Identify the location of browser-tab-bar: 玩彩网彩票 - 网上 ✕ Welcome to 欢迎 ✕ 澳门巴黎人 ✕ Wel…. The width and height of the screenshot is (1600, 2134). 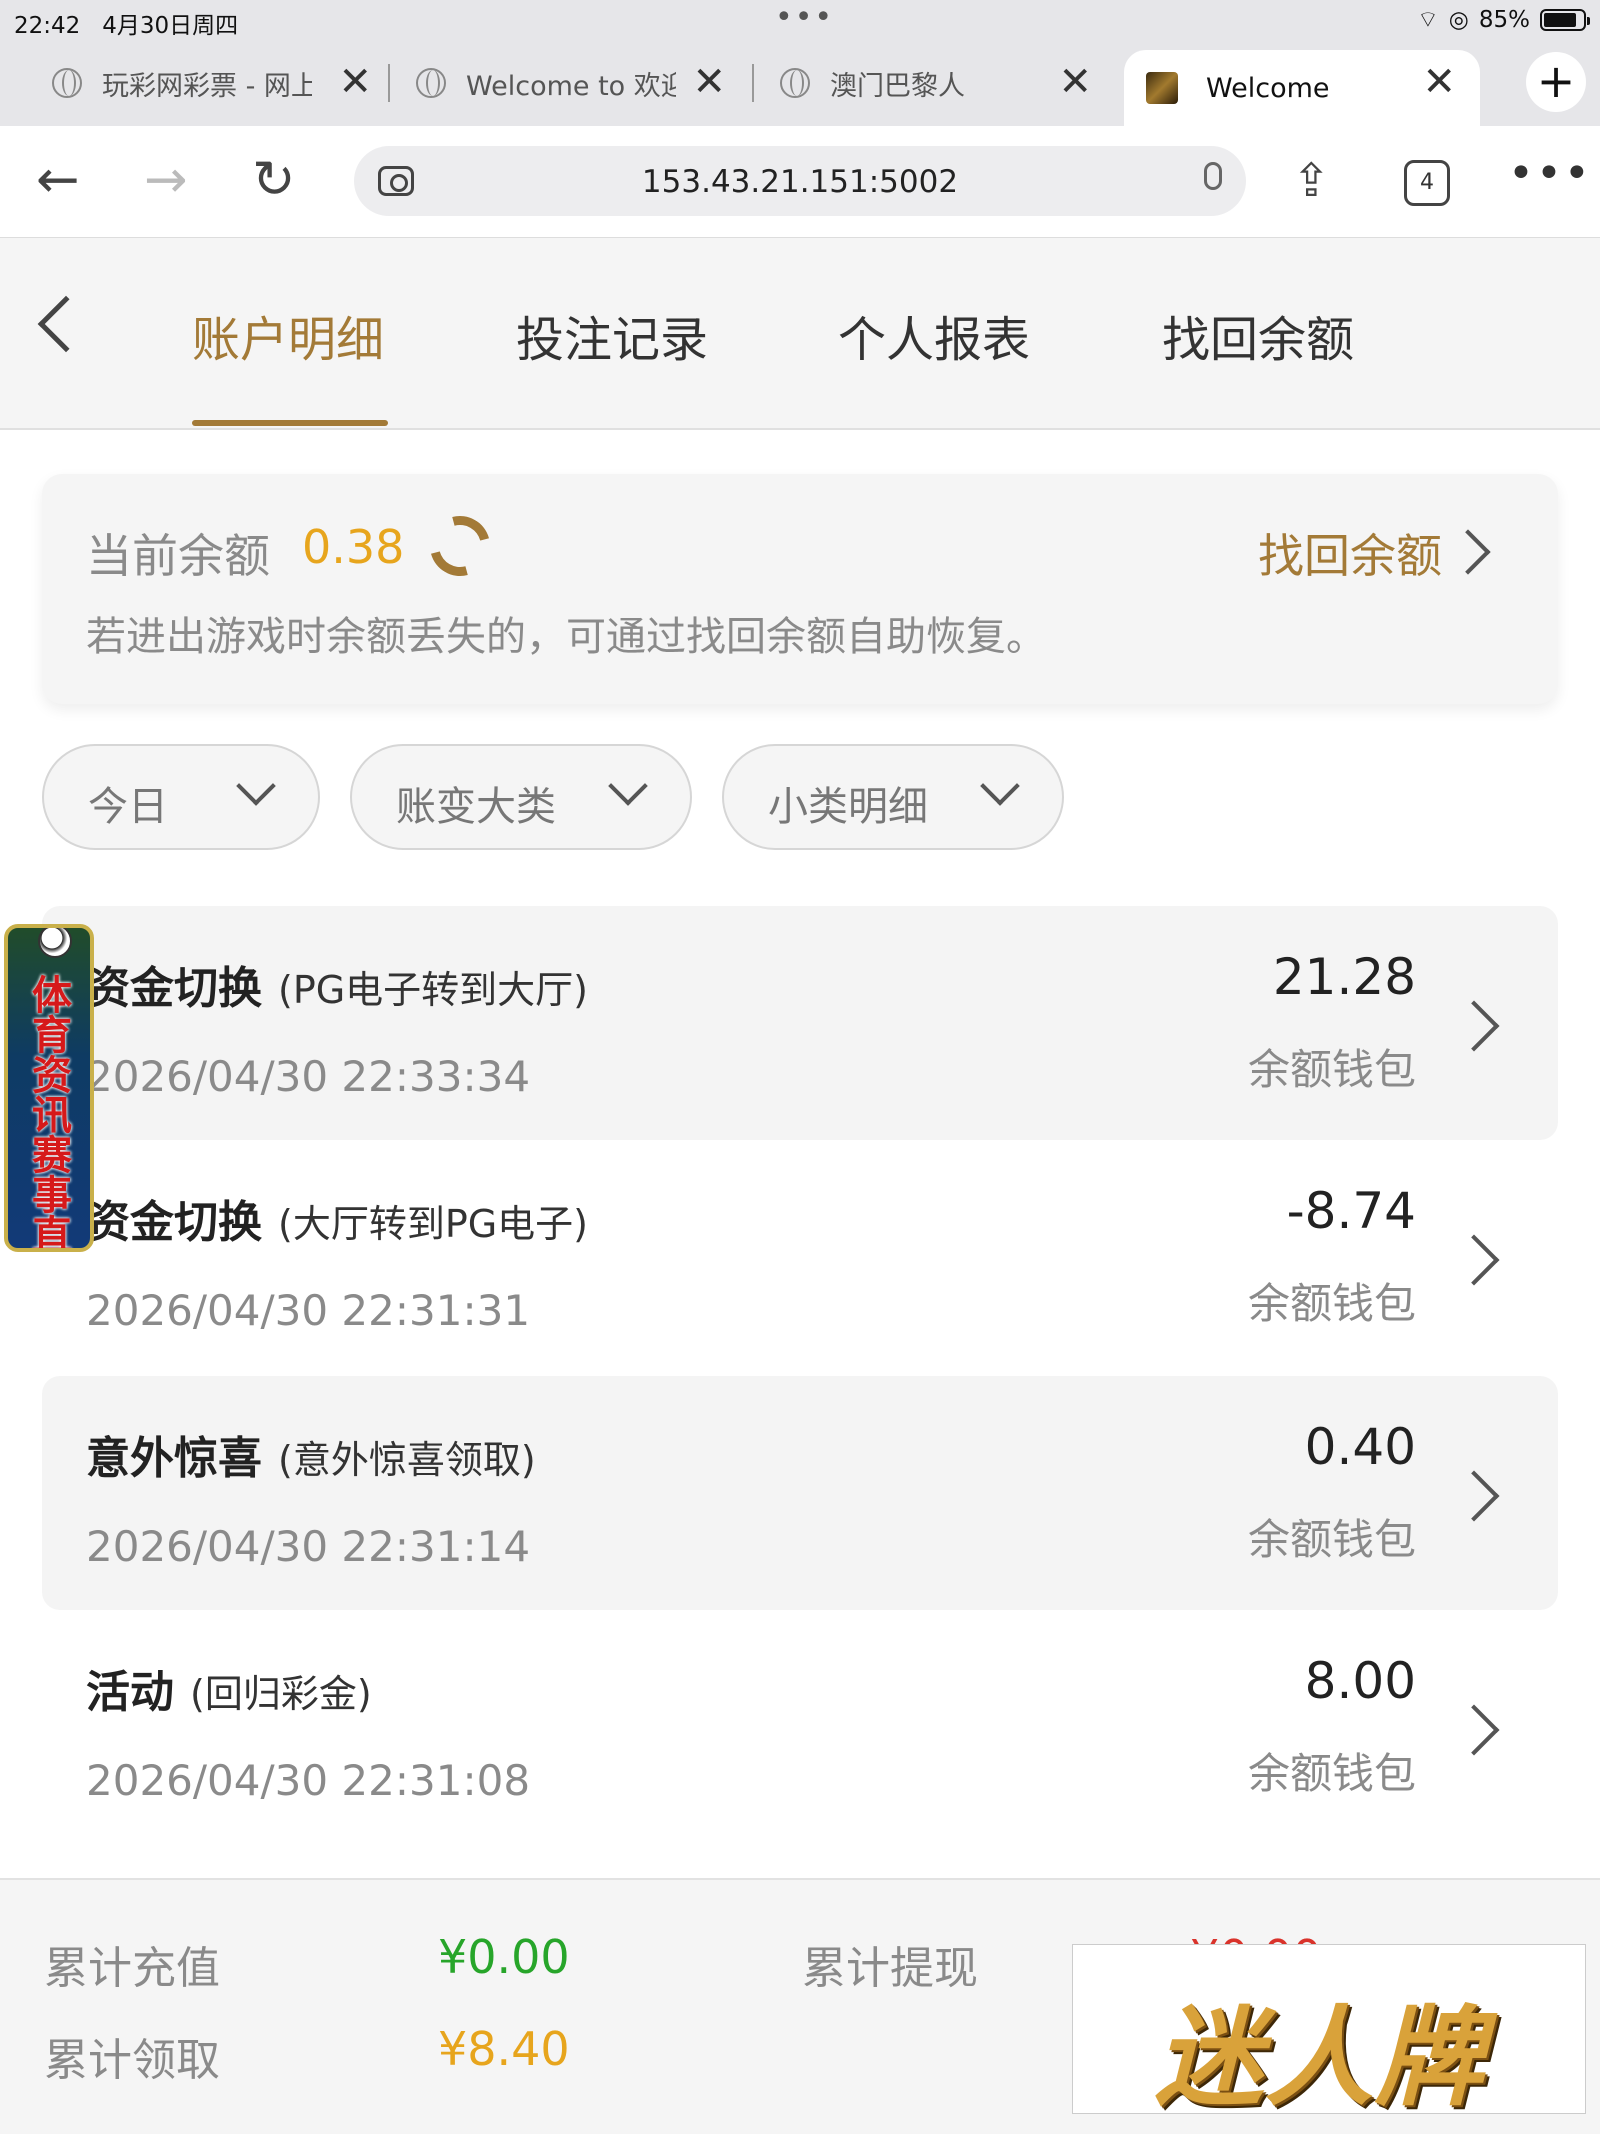
(800, 83).